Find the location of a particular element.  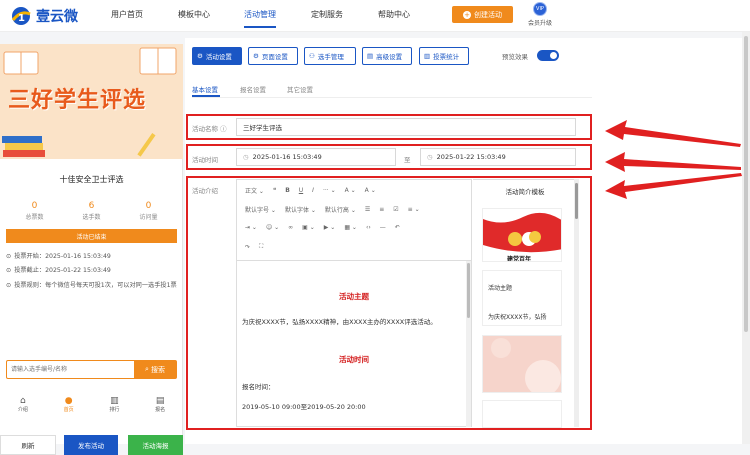

user-icon: ● is located at coordinates (68, 401).